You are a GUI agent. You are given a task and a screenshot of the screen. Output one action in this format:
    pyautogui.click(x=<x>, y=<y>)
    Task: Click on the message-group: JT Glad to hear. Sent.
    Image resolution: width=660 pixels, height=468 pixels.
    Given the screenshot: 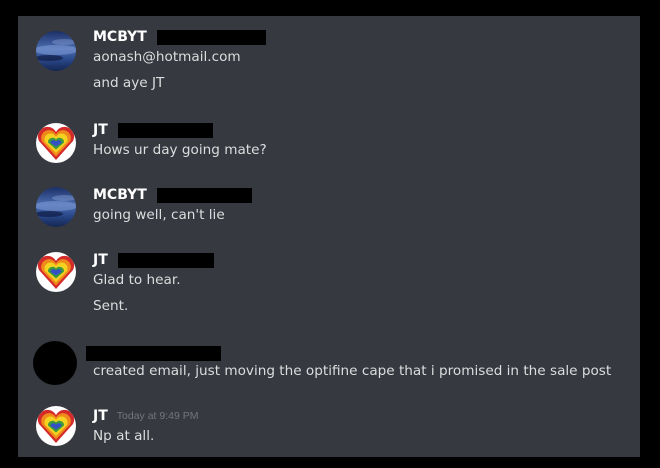 What is the action you would take?
    pyautogui.click(x=329, y=286)
    